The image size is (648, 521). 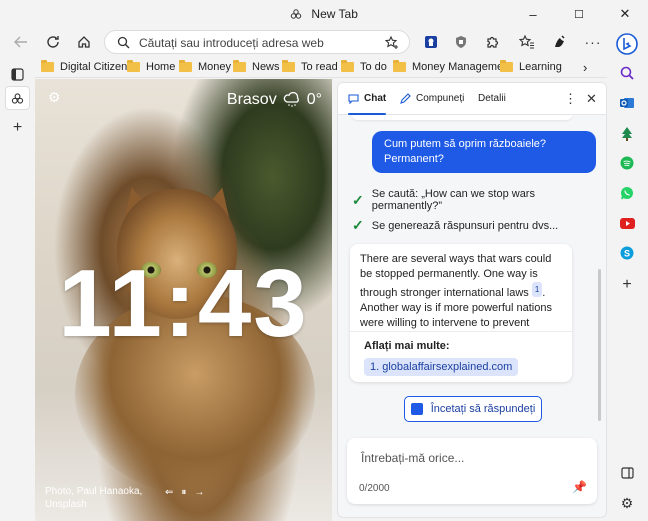 I want to click on favorite-add-icon, so click(x=392, y=43).